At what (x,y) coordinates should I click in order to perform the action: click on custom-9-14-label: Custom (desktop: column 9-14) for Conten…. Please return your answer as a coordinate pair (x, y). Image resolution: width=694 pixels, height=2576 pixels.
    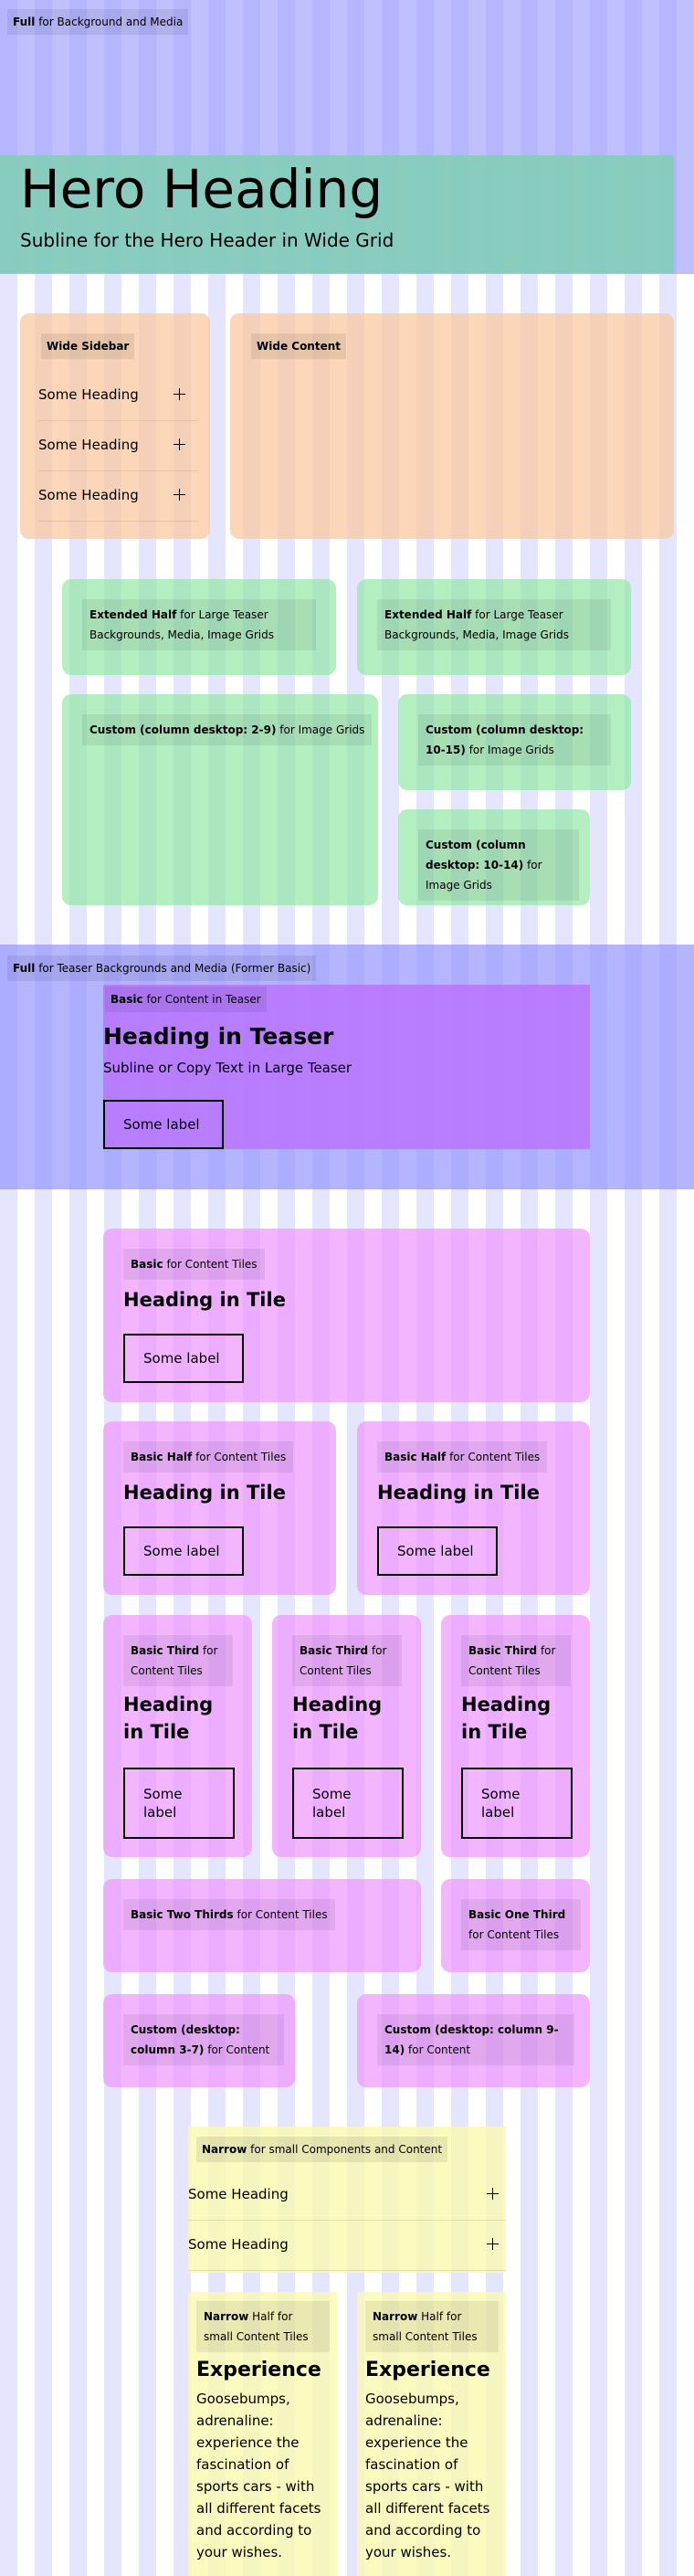
    Looking at the image, I should click on (475, 2039).